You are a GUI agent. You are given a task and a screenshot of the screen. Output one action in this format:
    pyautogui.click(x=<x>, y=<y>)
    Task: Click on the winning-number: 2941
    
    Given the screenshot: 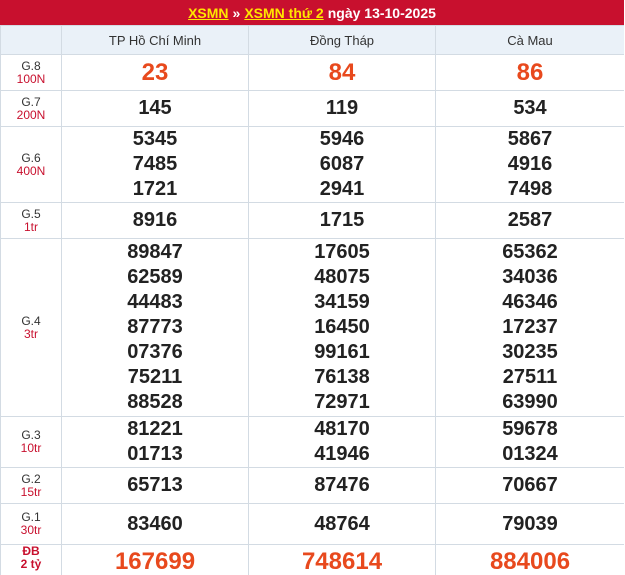 What is the action you would take?
    pyautogui.click(x=342, y=189)
    